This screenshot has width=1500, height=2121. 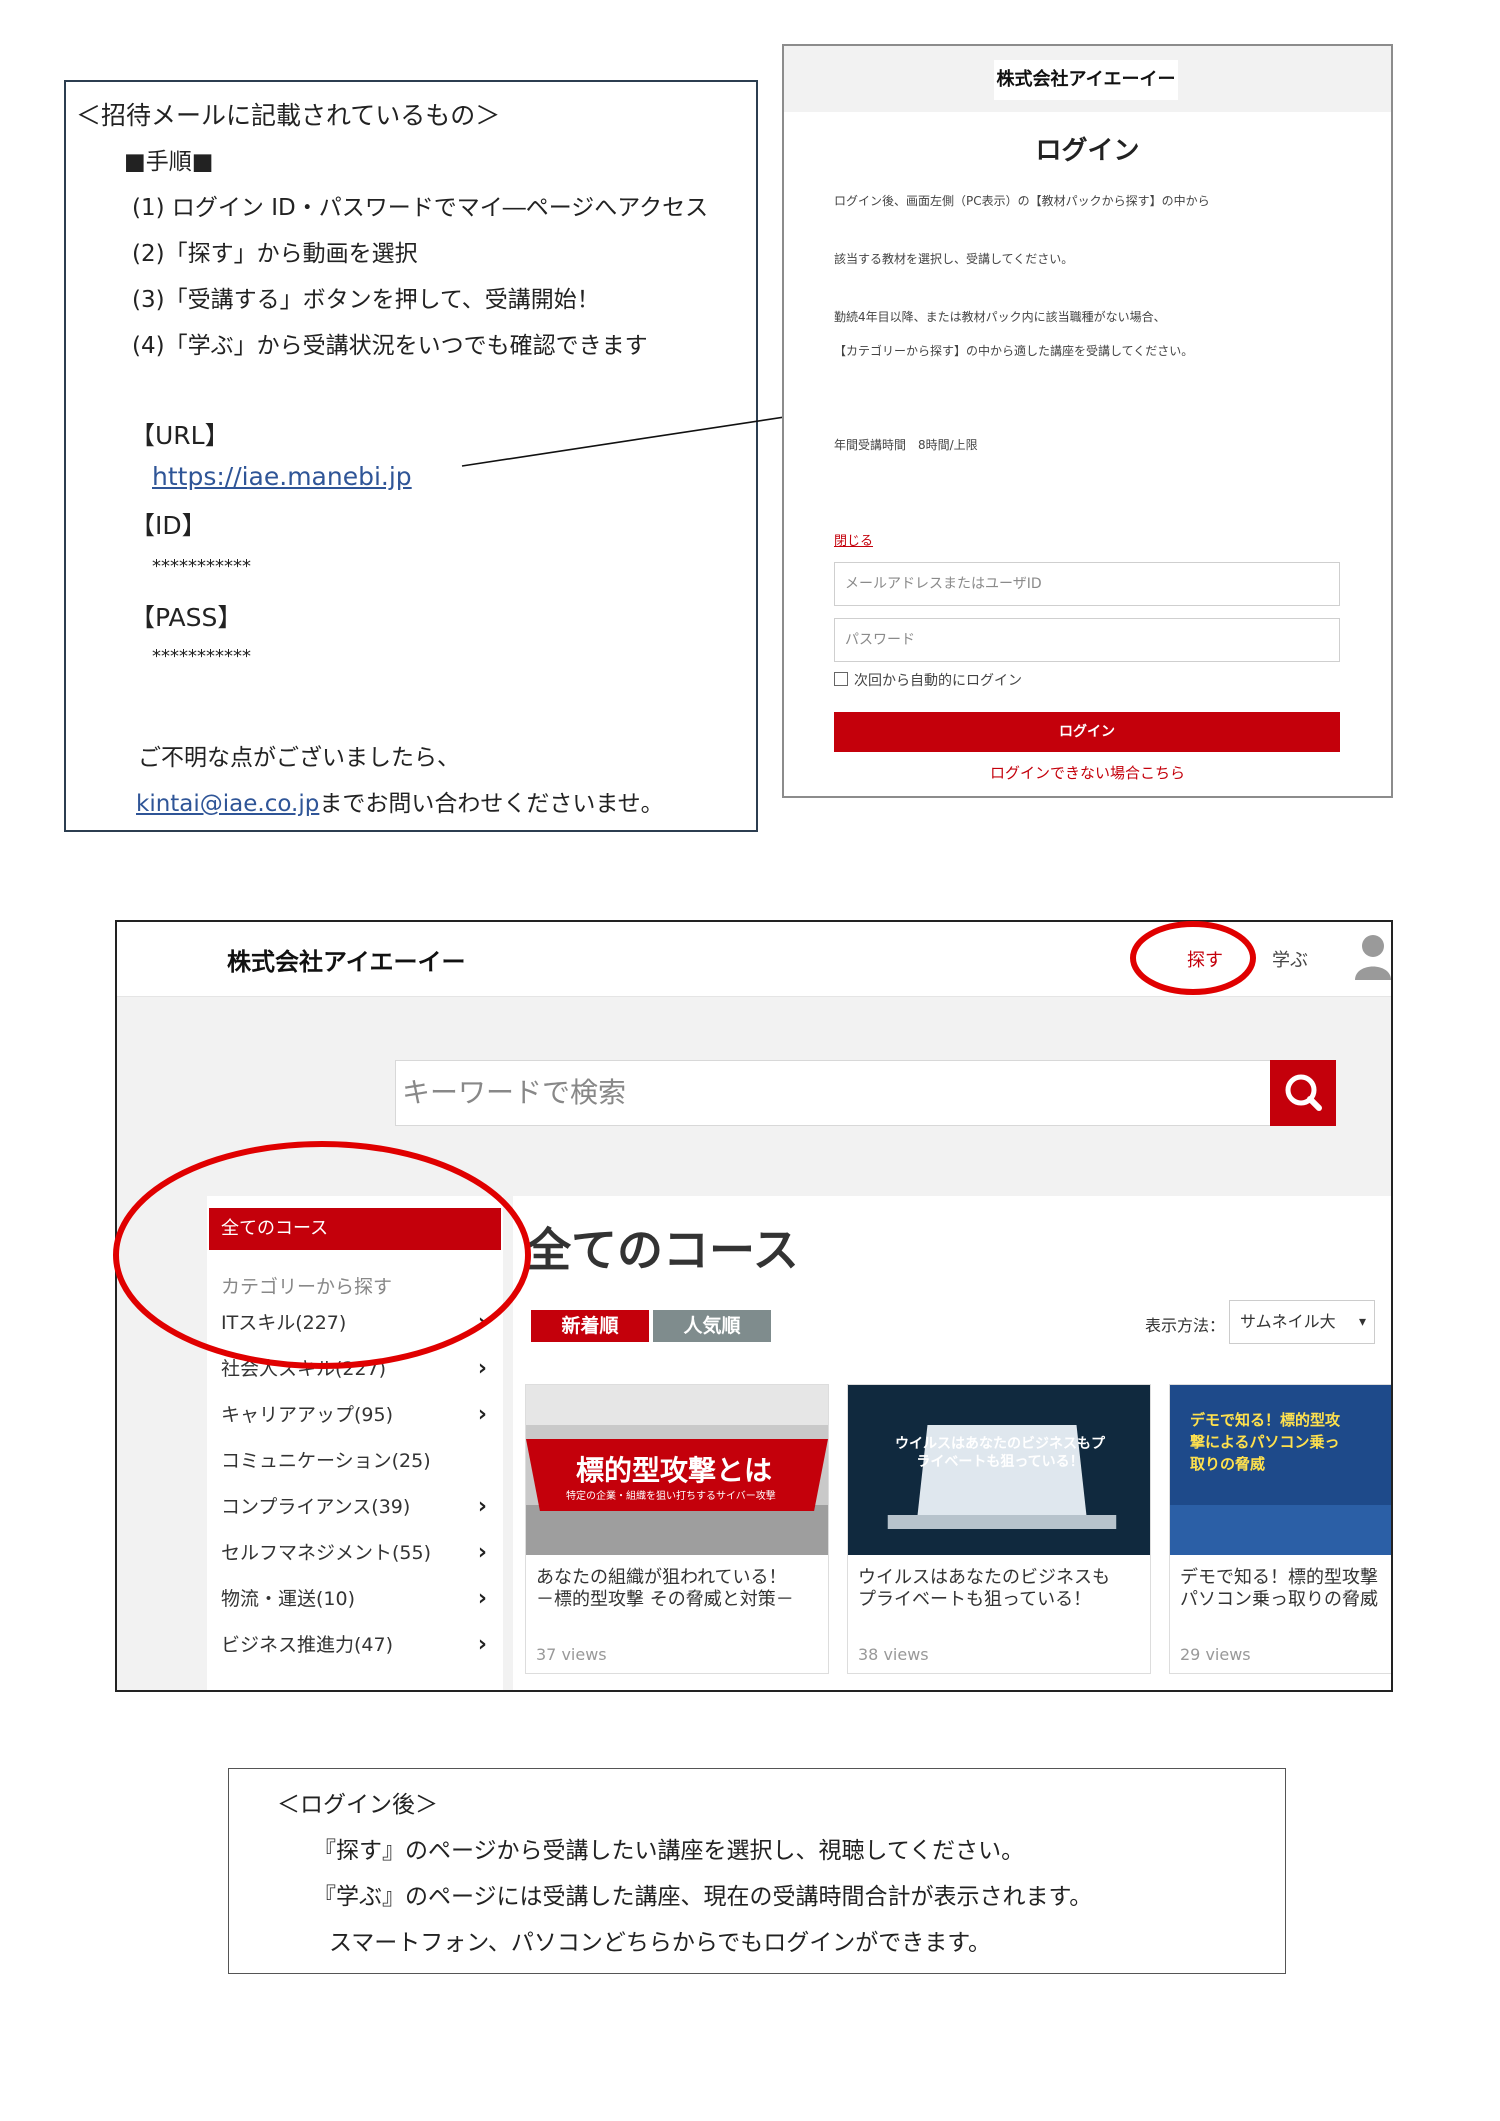 I want to click on after-line-1: 『探す』のページから受講したい講座を選択し、視聴してください。, so click(x=669, y=1851).